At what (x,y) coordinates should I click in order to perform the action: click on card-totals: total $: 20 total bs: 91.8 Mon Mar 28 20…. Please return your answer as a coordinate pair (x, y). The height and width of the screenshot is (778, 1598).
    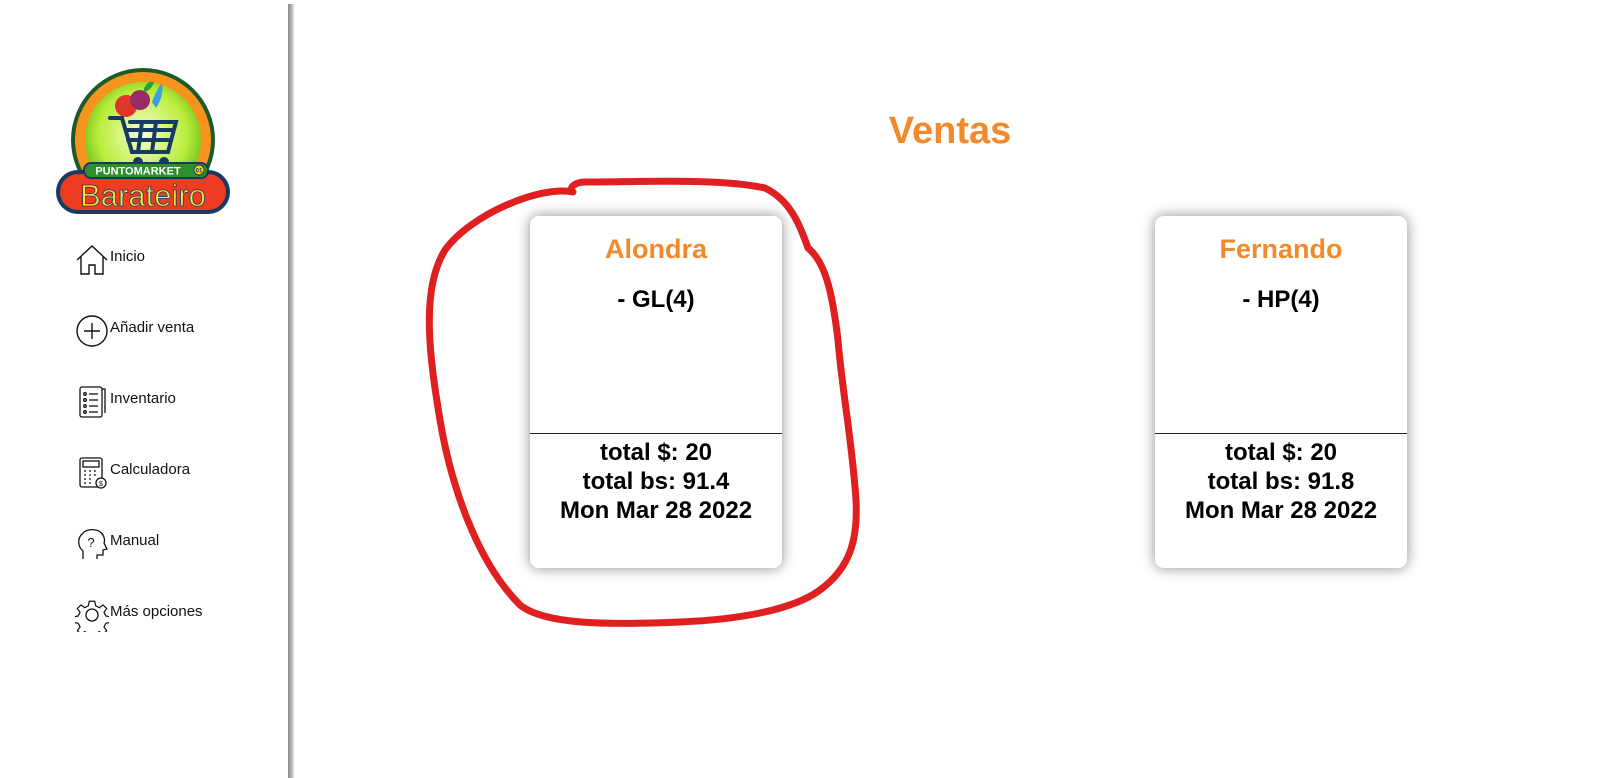
    Looking at the image, I should click on (1281, 481).